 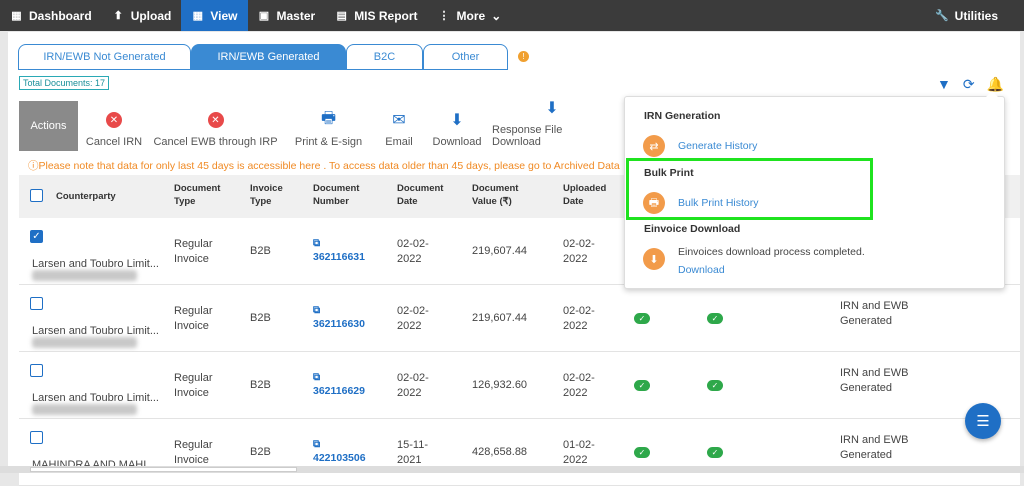 I want to click on nav-more: ⋮ More ⌄, so click(x=470, y=15).